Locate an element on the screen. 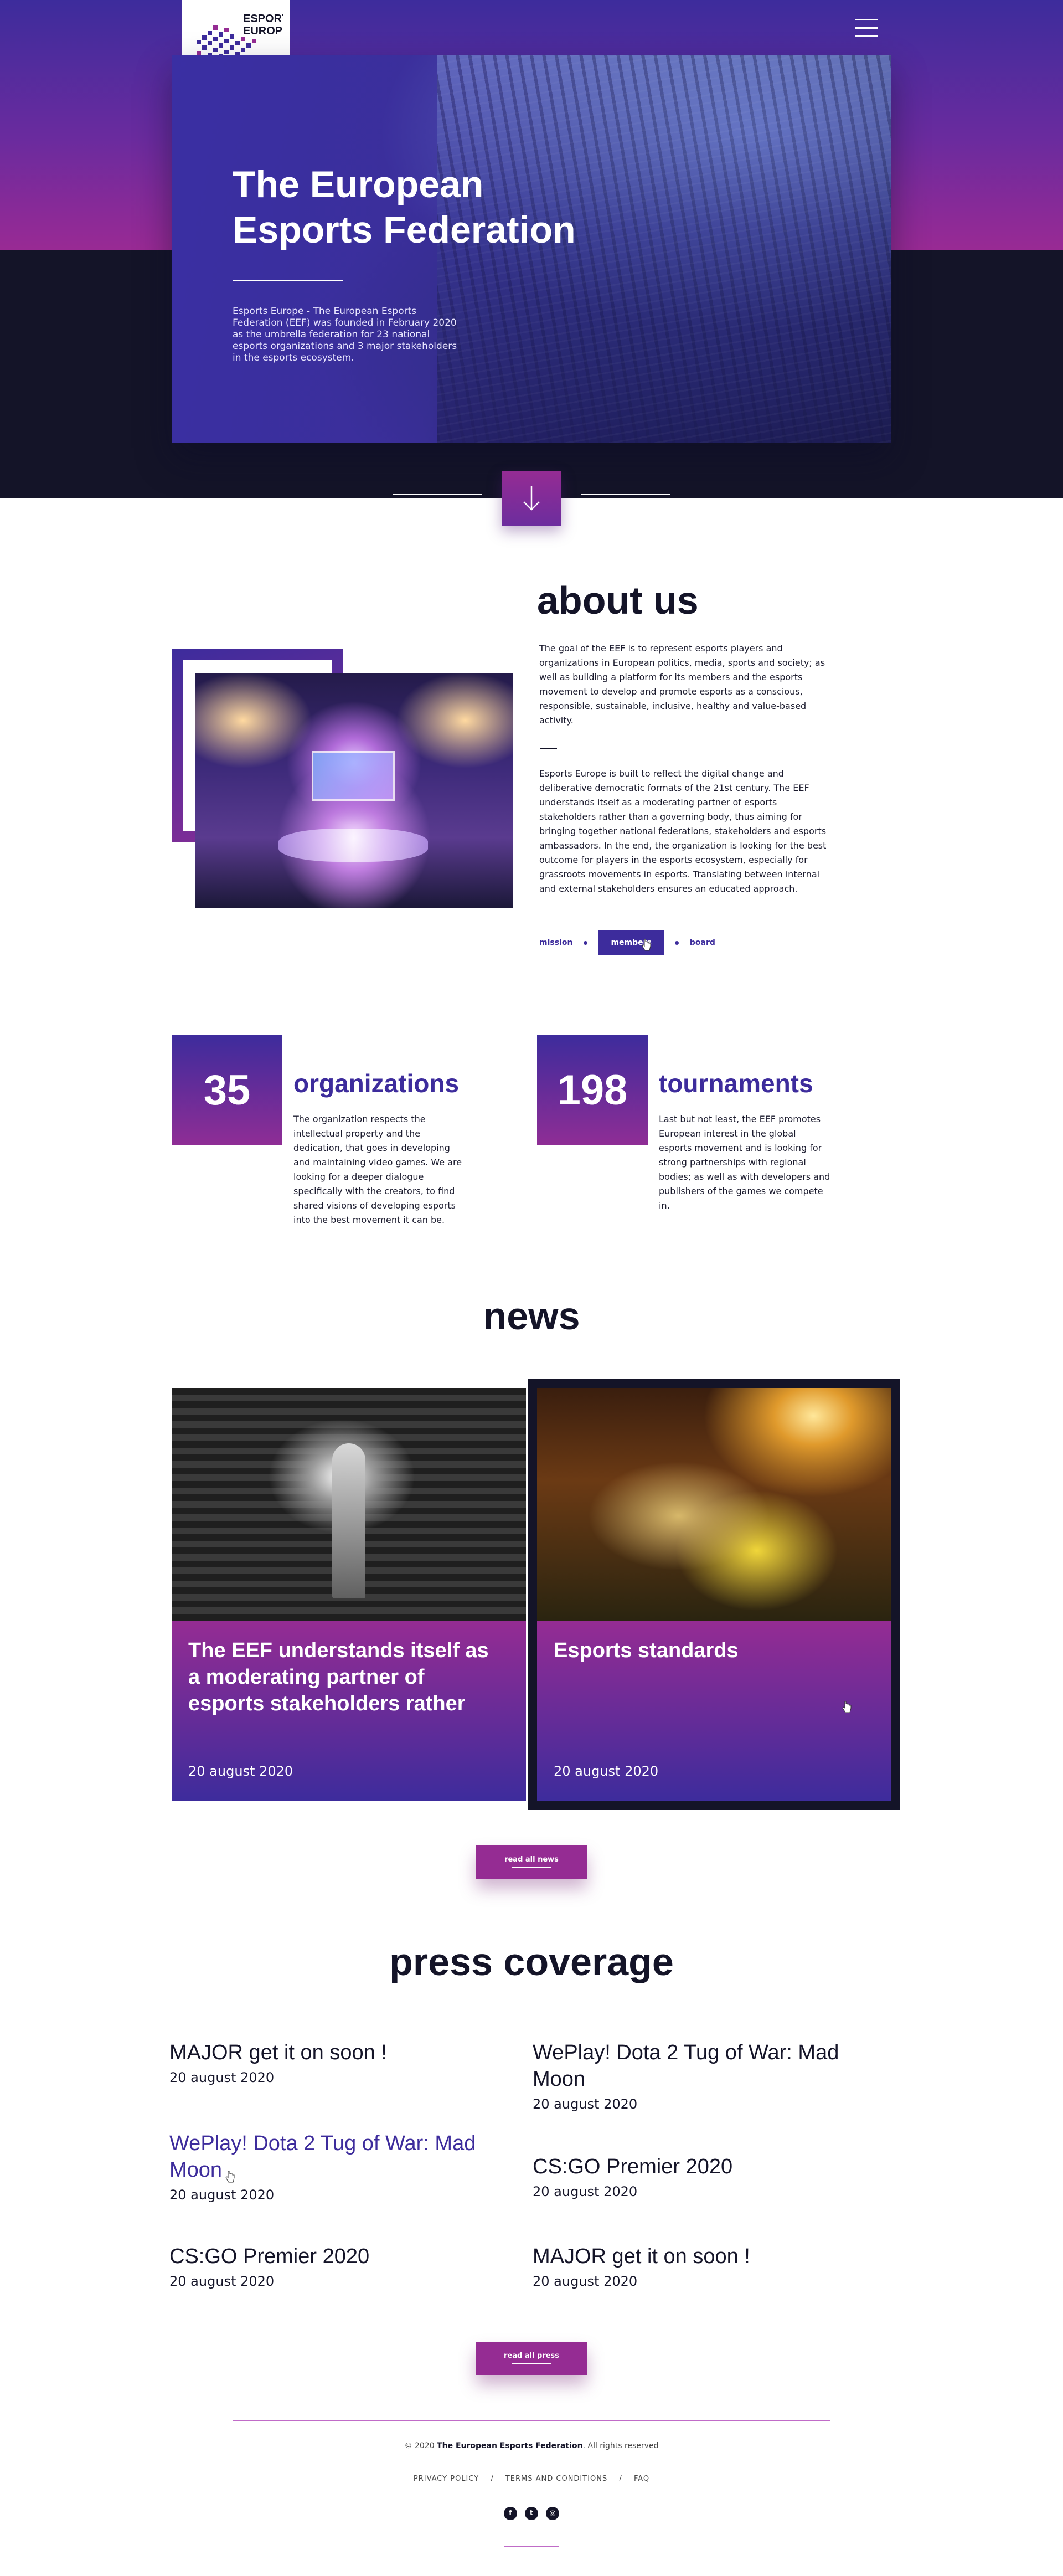 The width and height of the screenshot is (1063, 2576). read-all-press-button: read all press is located at coordinates (531, 2358).